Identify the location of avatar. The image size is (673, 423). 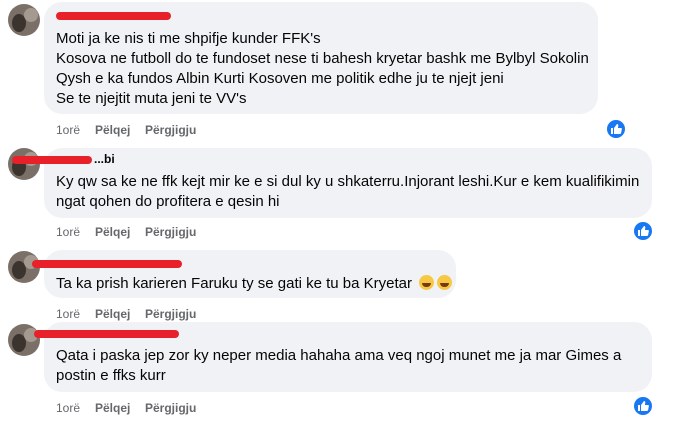
(24, 20).